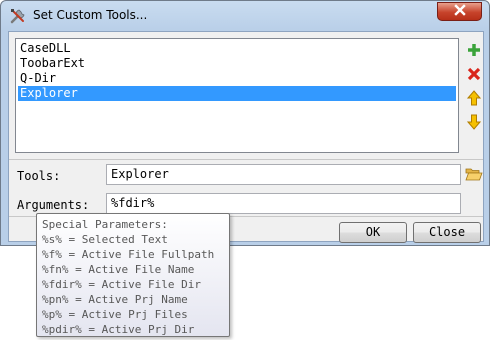  I want to click on window-close-button, so click(459, 11).